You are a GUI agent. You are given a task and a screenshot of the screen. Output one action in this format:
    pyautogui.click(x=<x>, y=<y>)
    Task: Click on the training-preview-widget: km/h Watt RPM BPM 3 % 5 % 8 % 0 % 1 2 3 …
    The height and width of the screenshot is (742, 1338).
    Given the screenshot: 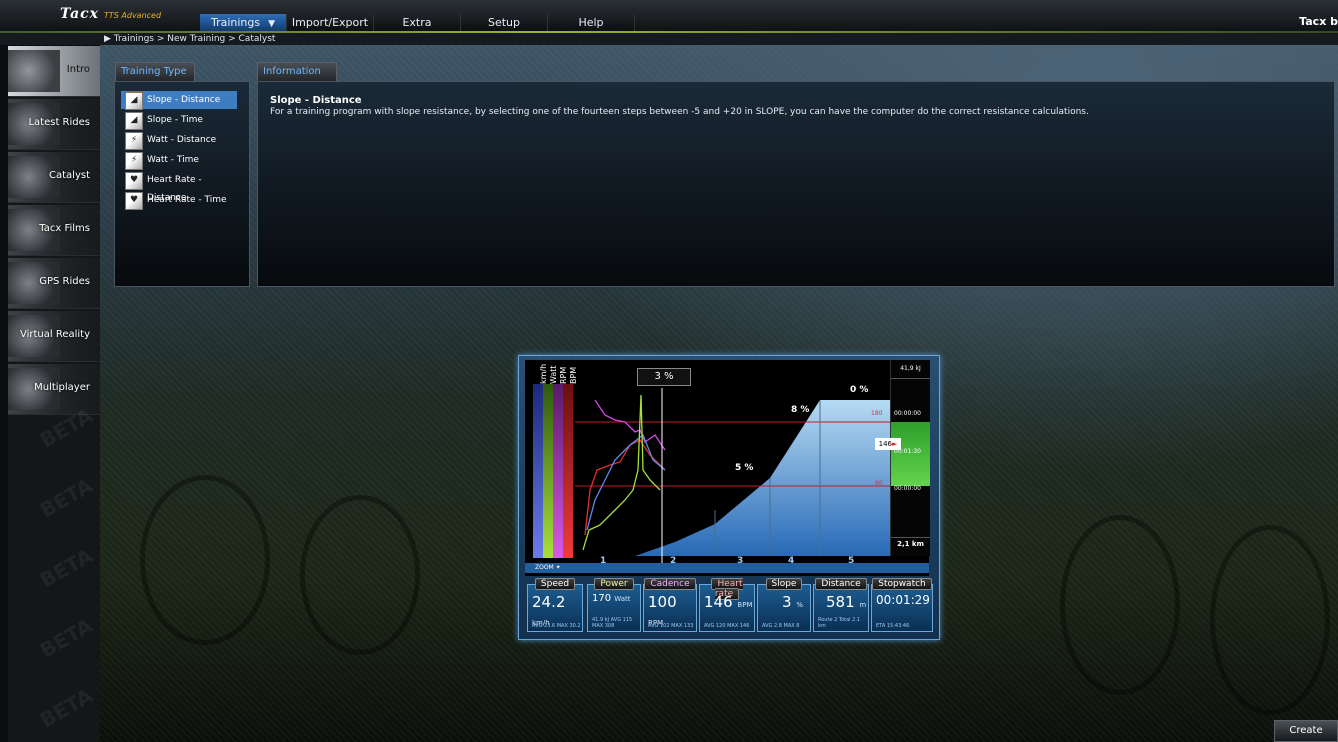 What is the action you would take?
    pyautogui.click(x=729, y=497)
    